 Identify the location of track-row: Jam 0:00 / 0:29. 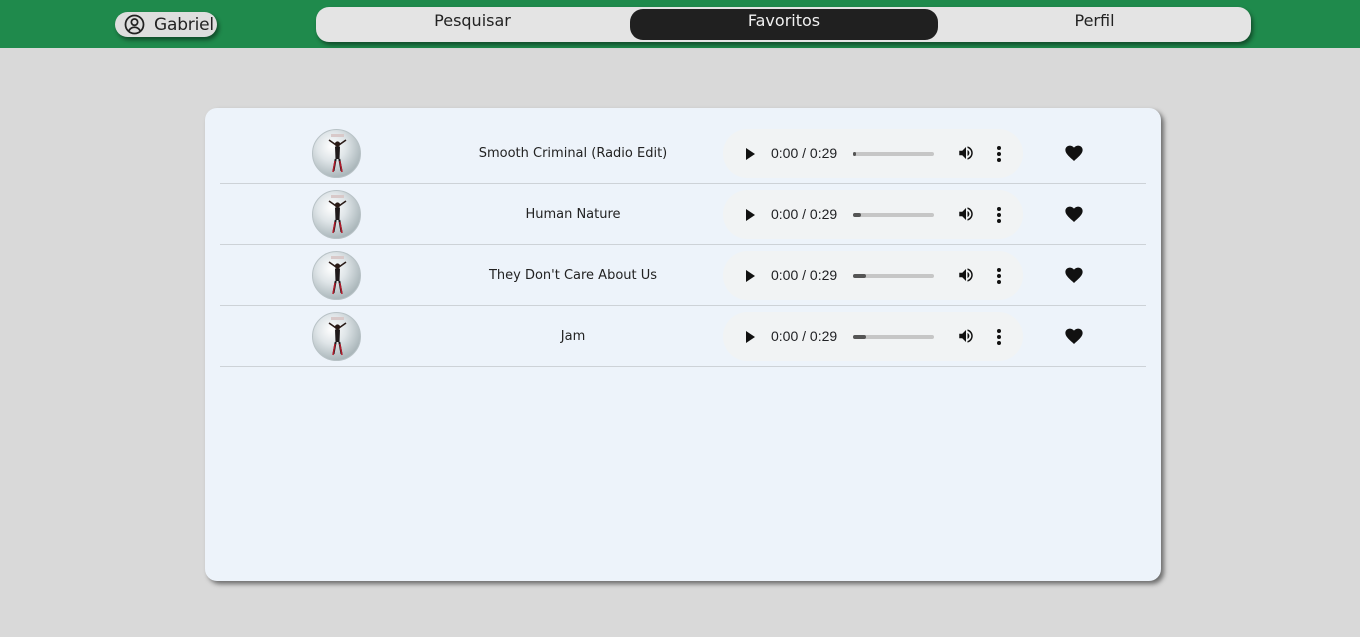
(683, 336).